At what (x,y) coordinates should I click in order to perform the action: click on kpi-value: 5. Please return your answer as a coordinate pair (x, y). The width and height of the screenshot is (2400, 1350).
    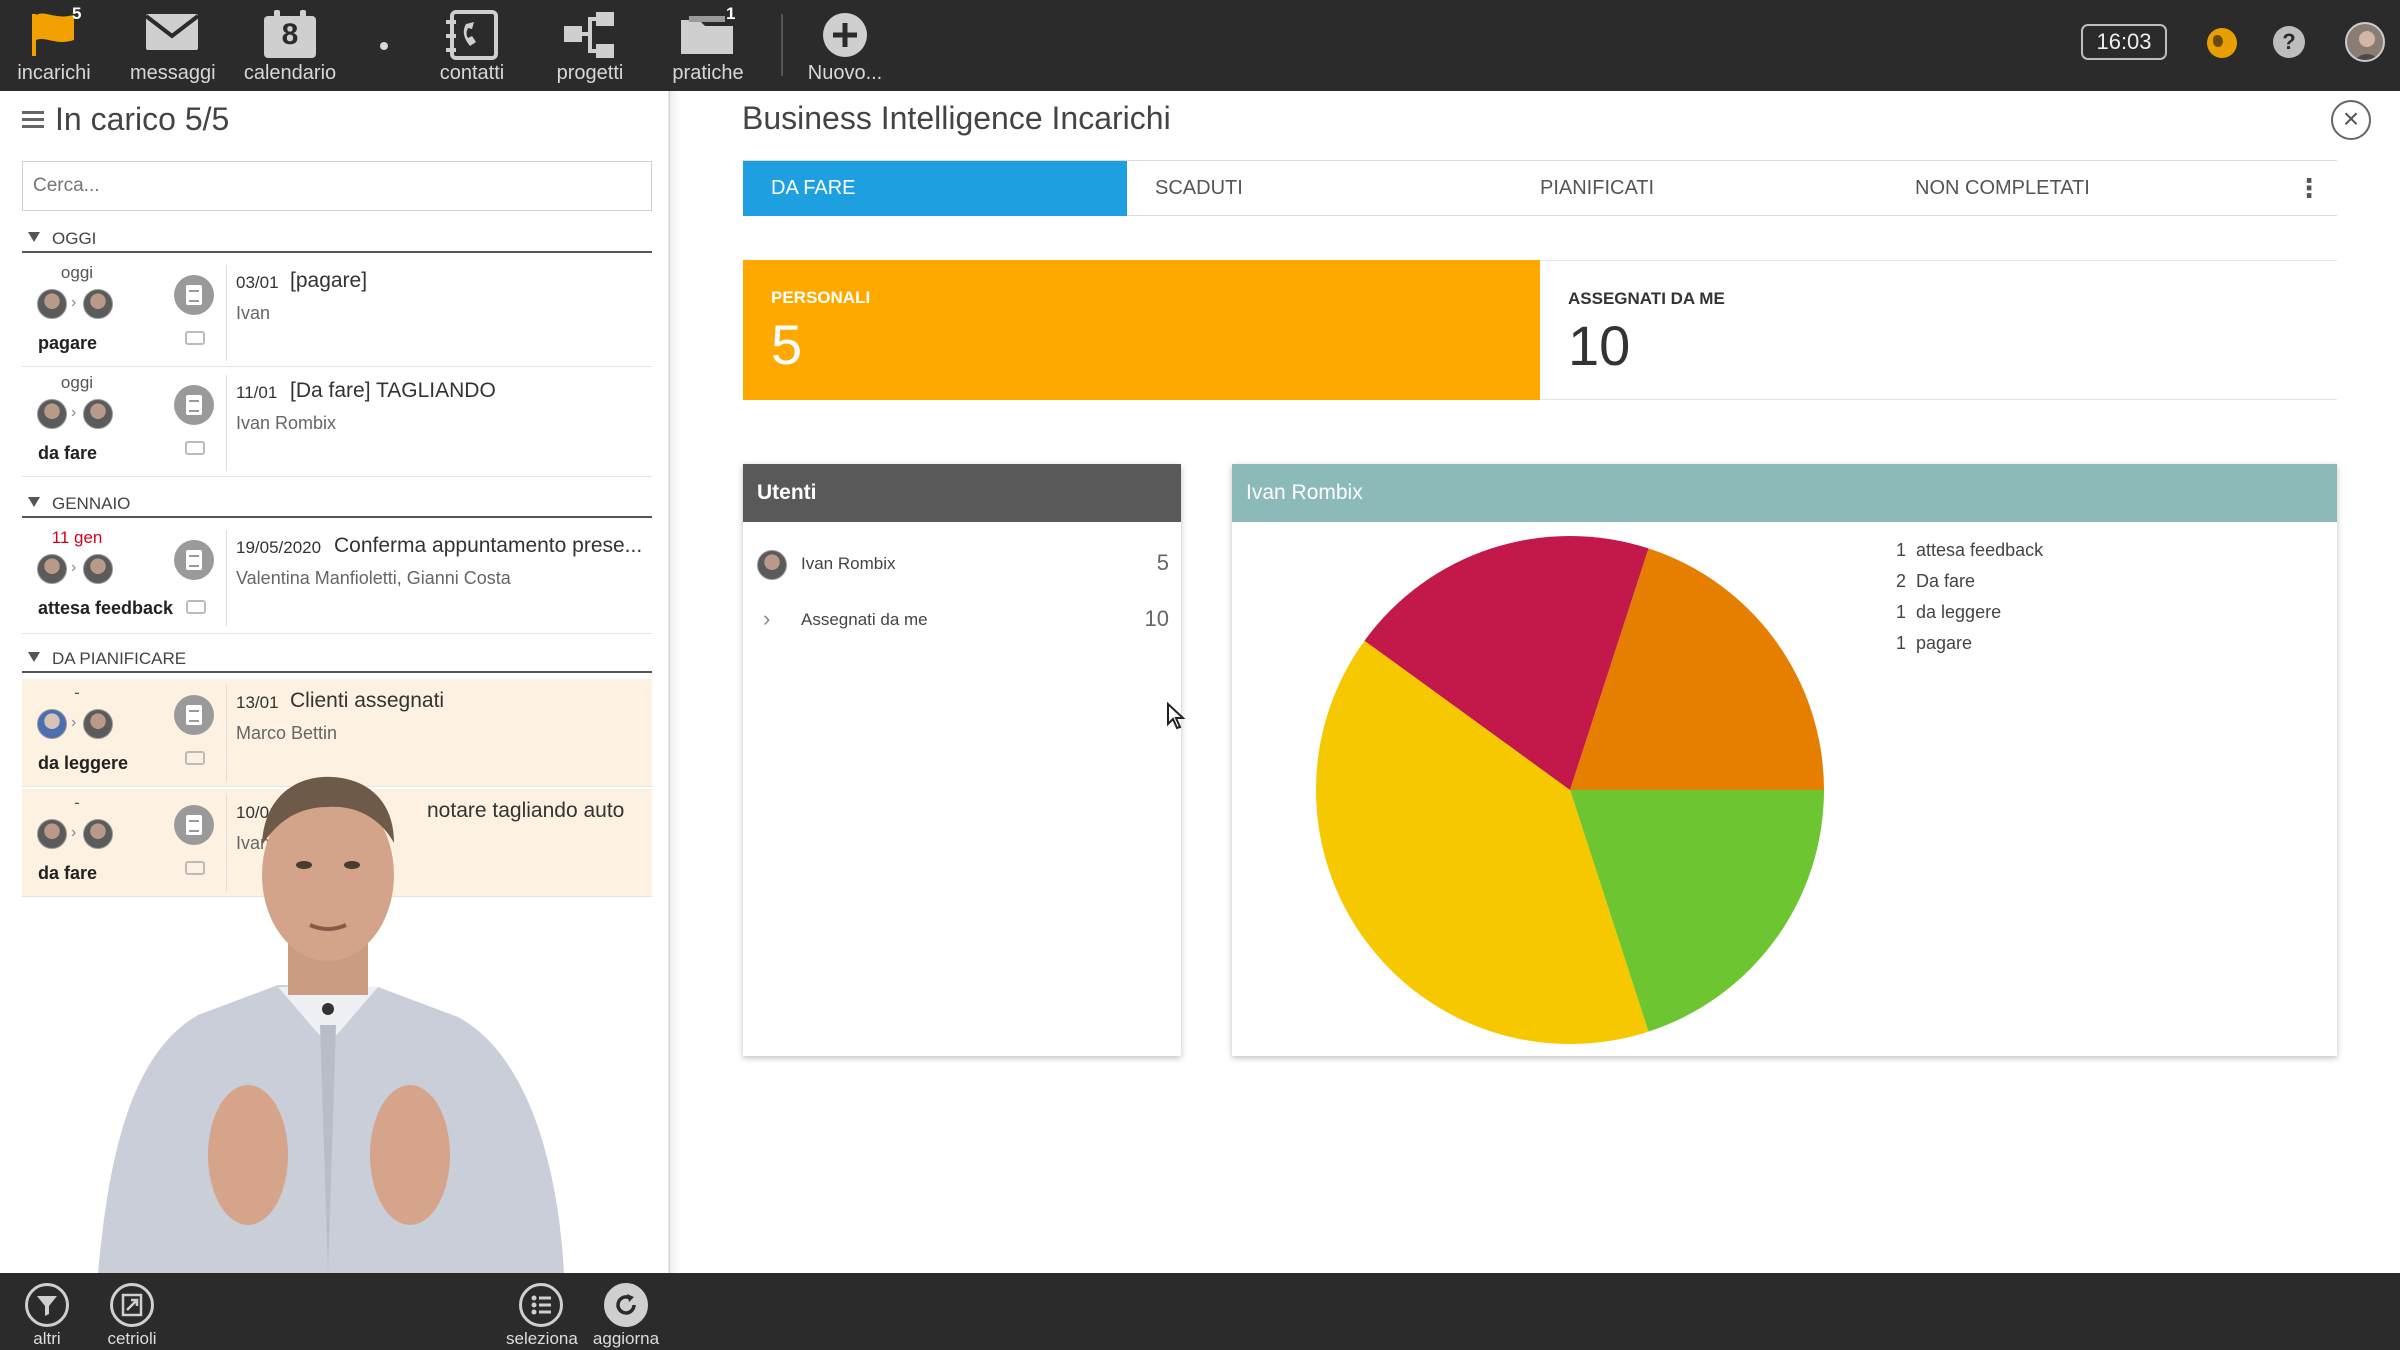
    Looking at the image, I should click on (787, 344).